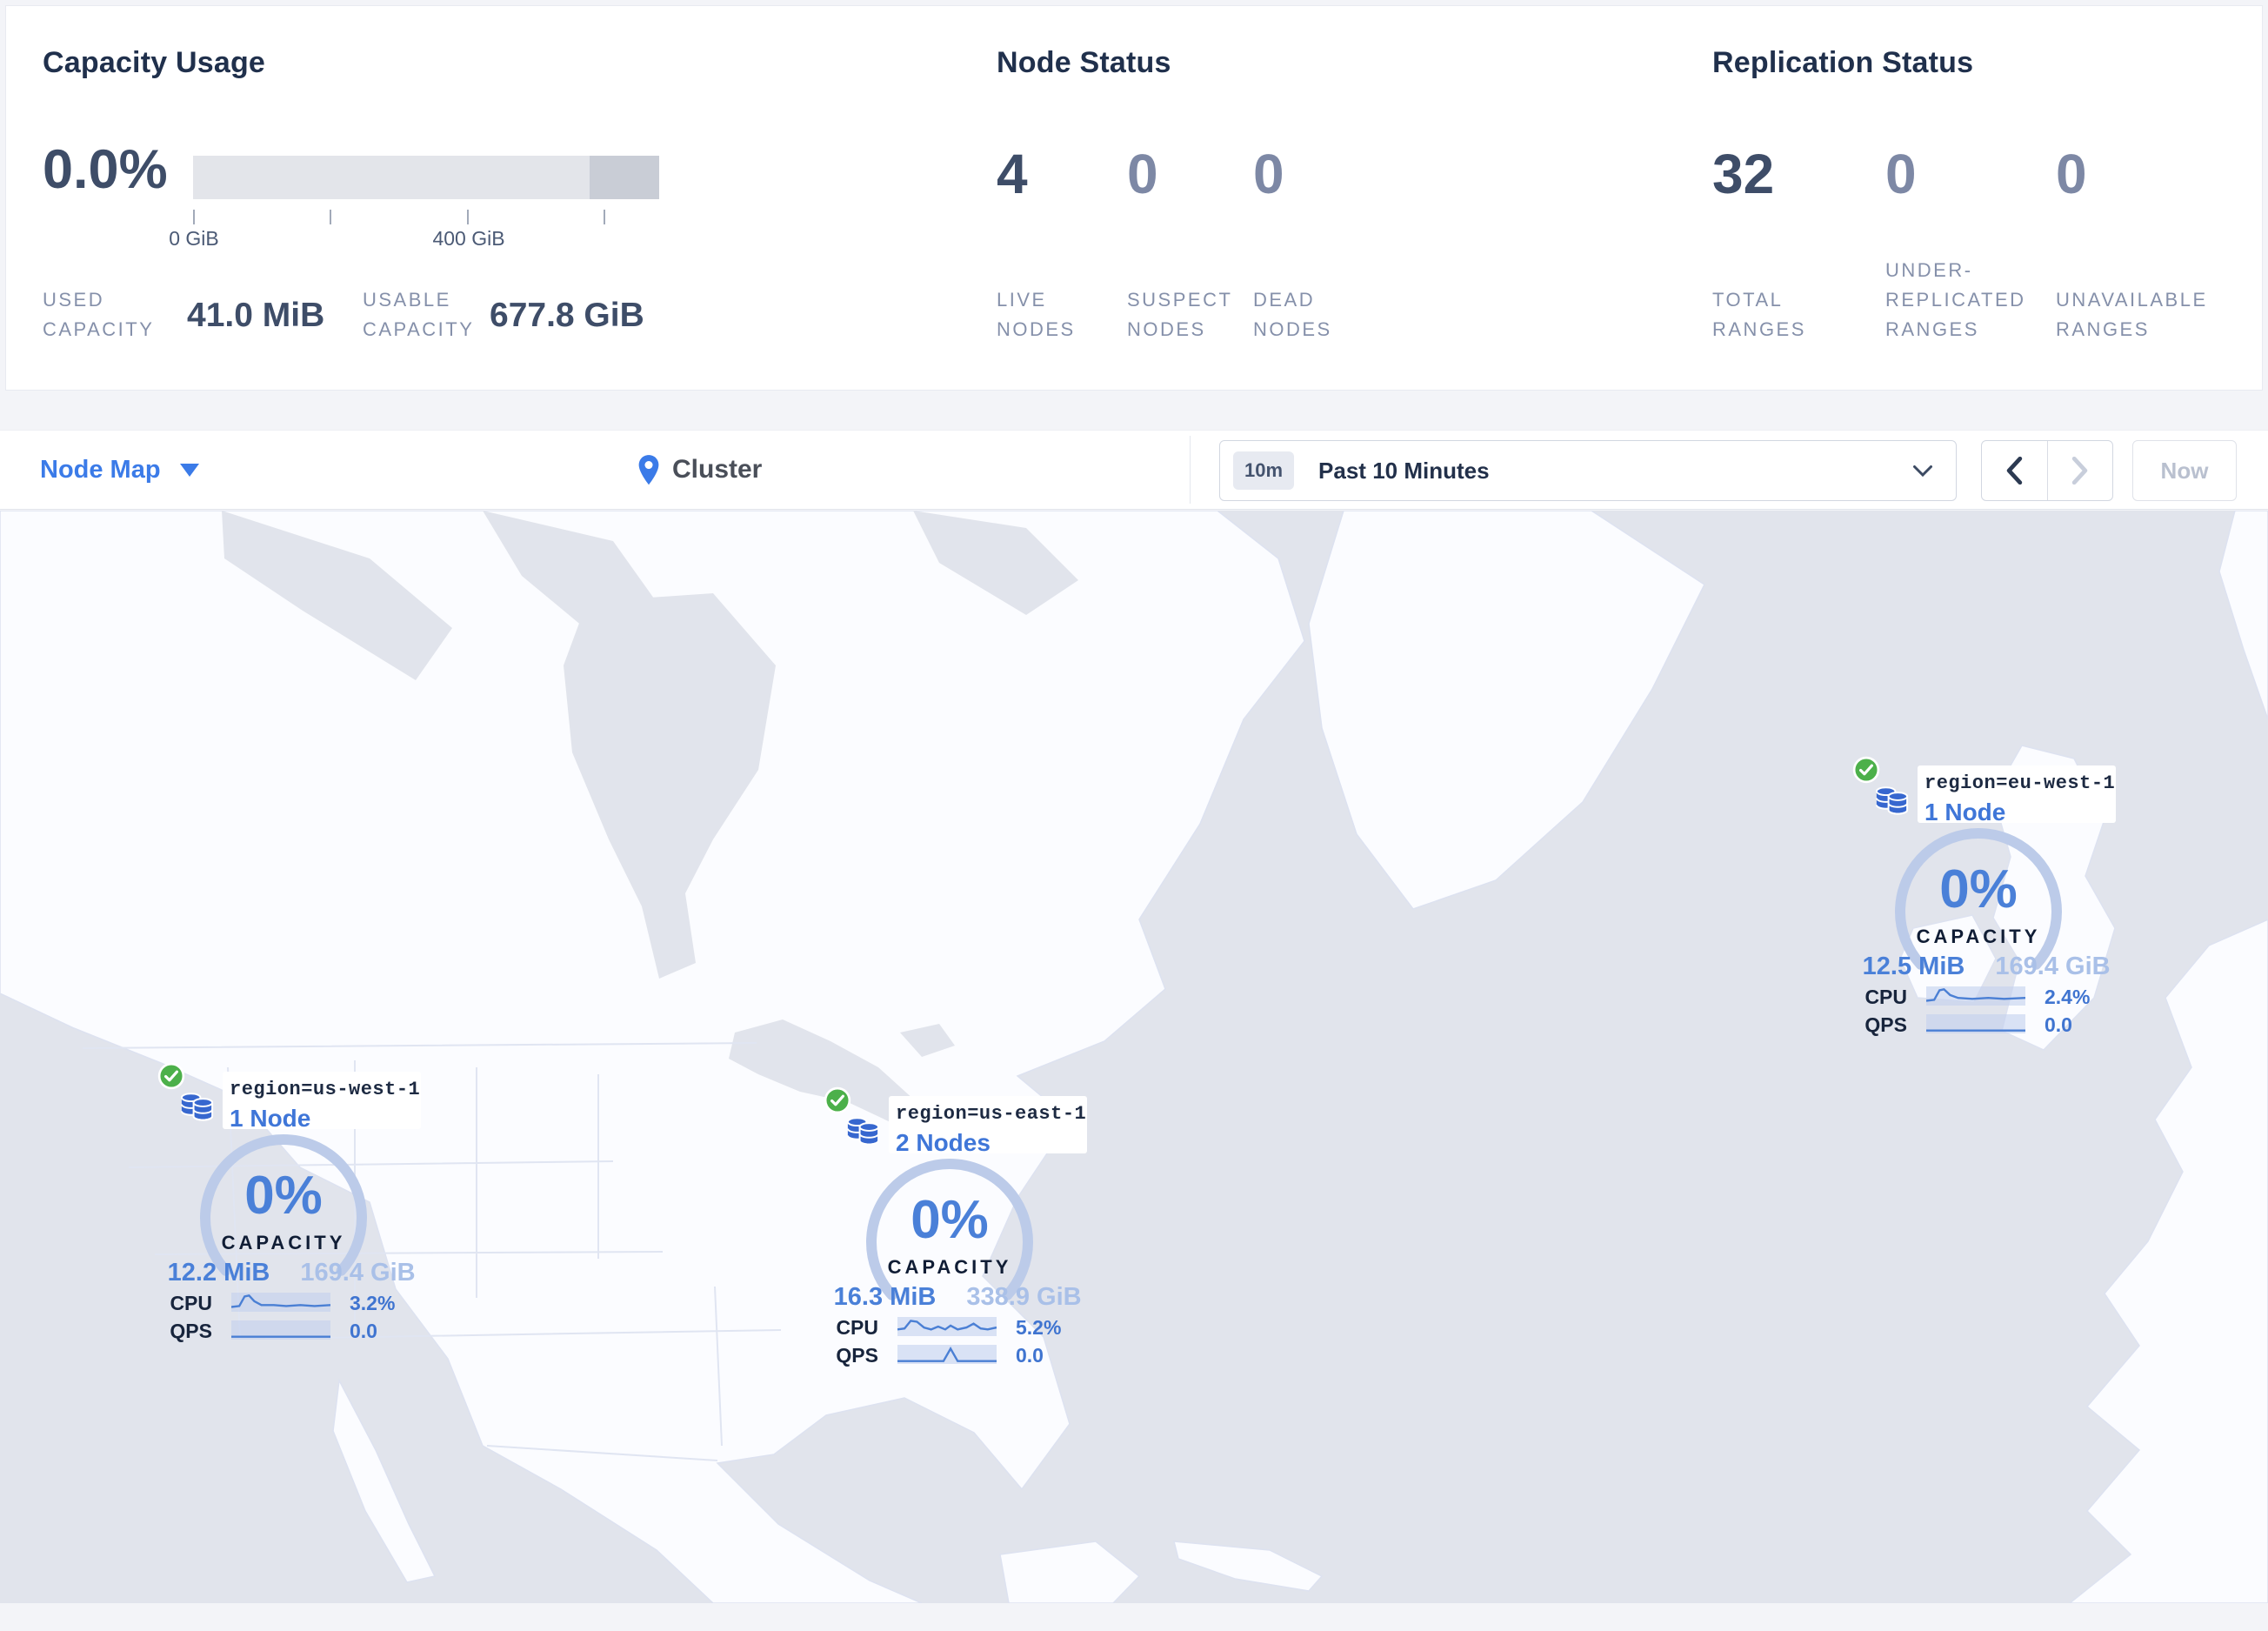 The image size is (2268, 1631). Describe the element at coordinates (1843, 62) in the screenshot. I see `replication-status-title: Replication Status` at that location.